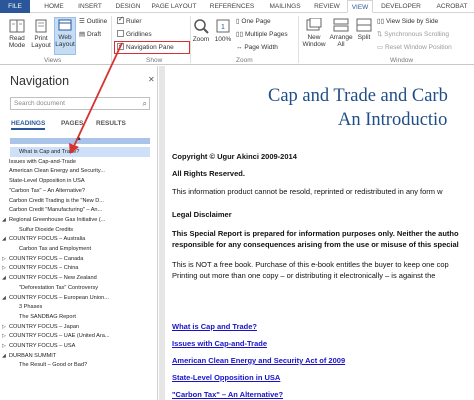  Describe the element at coordinates (65, 36) in the screenshot. I see `web-layout-button: Web Layout` at that location.